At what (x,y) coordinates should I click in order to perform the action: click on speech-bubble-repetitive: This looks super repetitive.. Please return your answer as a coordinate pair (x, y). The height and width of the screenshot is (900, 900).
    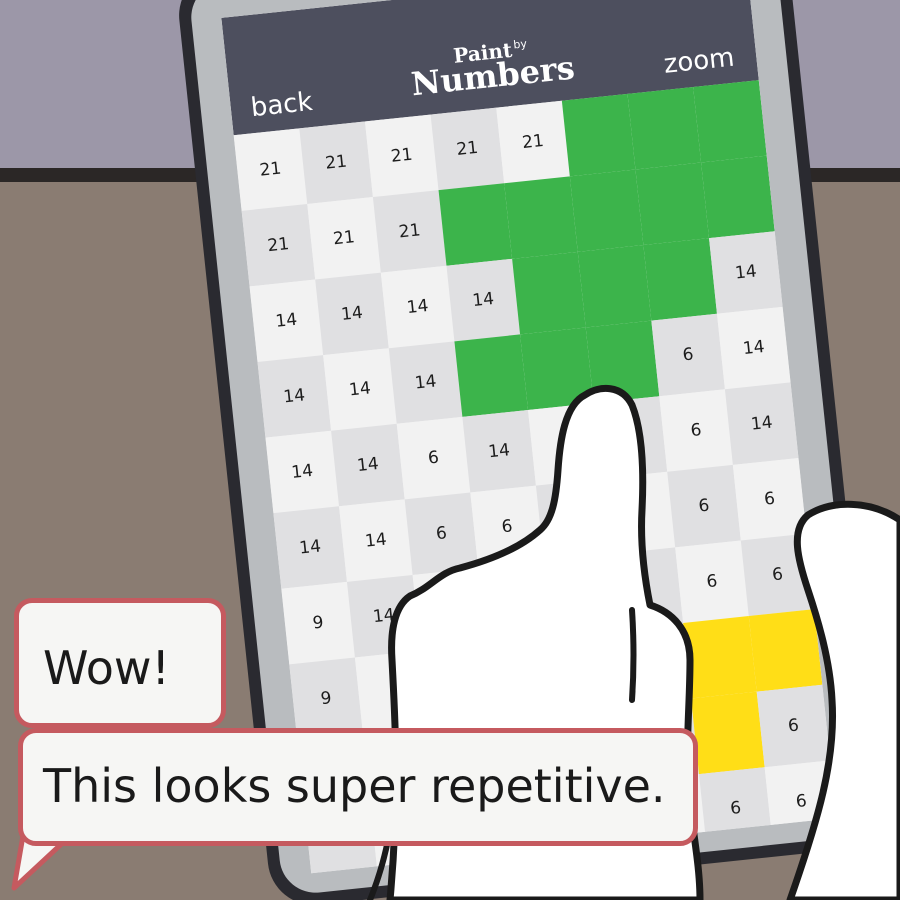
    Looking at the image, I should click on (358, 787).